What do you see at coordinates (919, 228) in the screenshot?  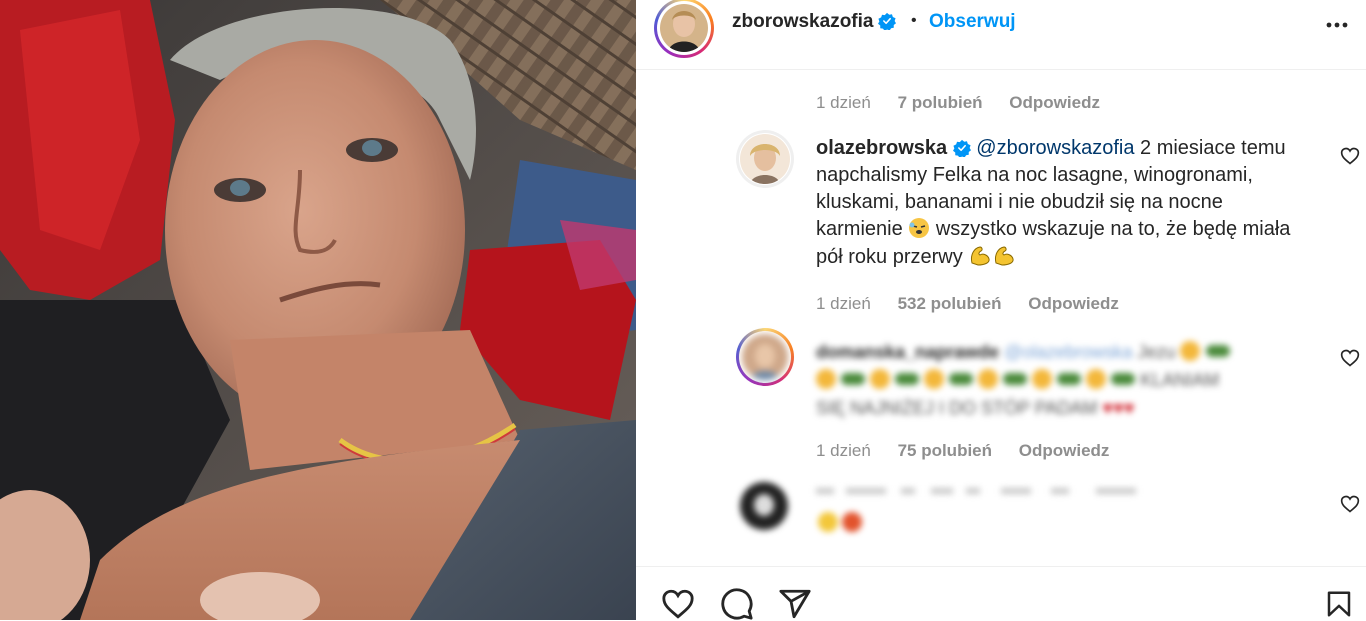 I see `hot-face-emoji-icon` at bounding box center [919, 228].